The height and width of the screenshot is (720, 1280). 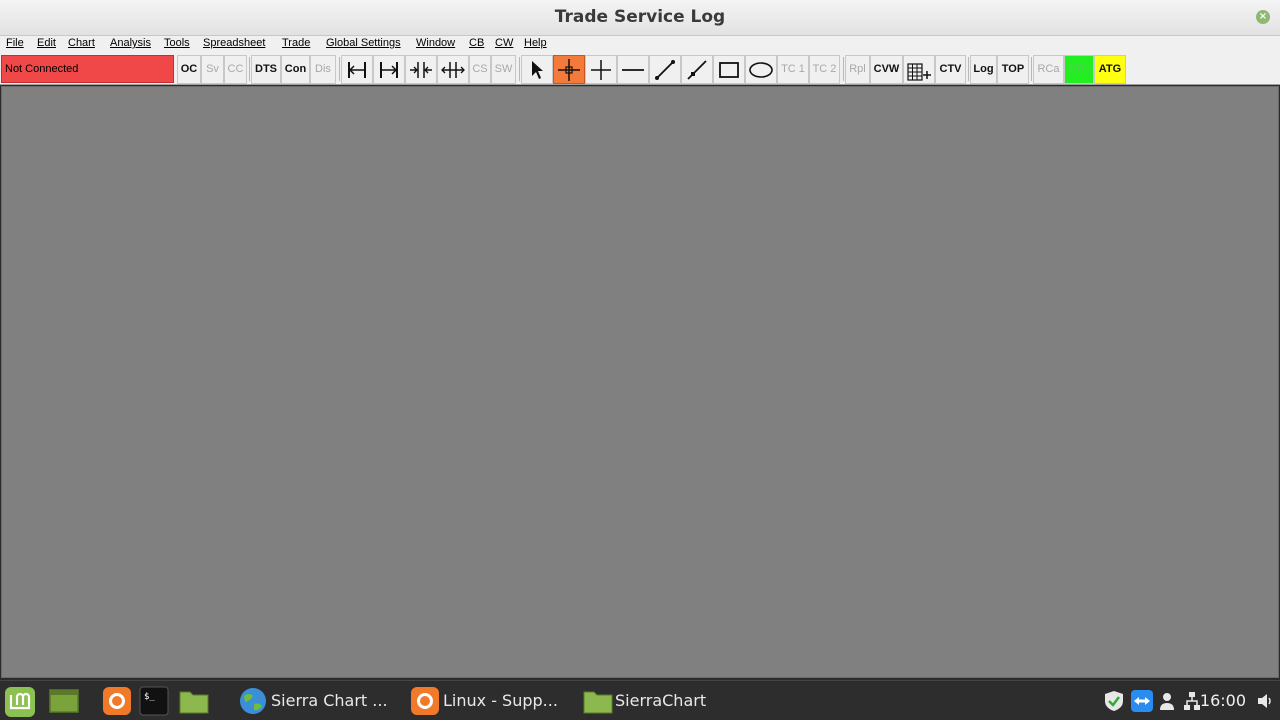 What do you see at coordinates (1192, 701) in the screenshot?
I see `network-icon` at bounding box center [1192, 701].